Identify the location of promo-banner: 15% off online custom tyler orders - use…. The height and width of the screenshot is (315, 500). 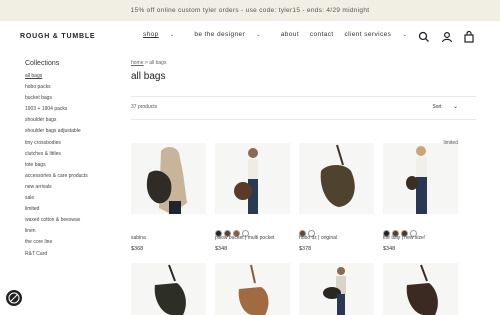
(250, 10).